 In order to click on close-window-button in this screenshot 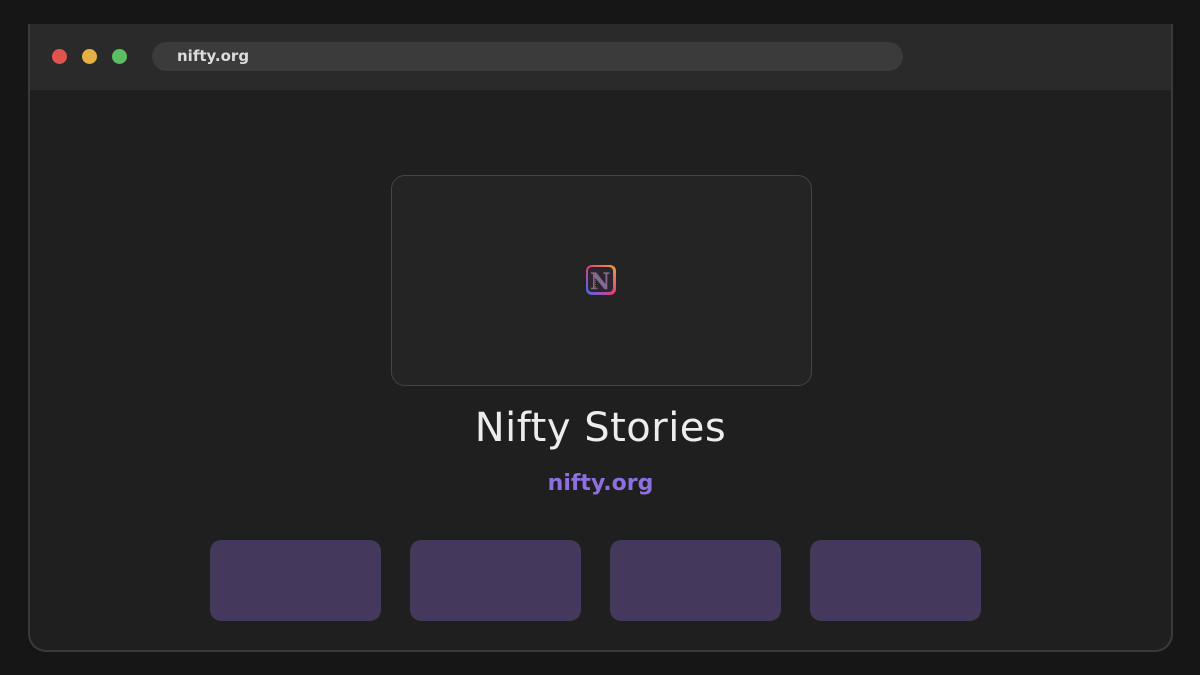, I will do `click(59, 56)`.